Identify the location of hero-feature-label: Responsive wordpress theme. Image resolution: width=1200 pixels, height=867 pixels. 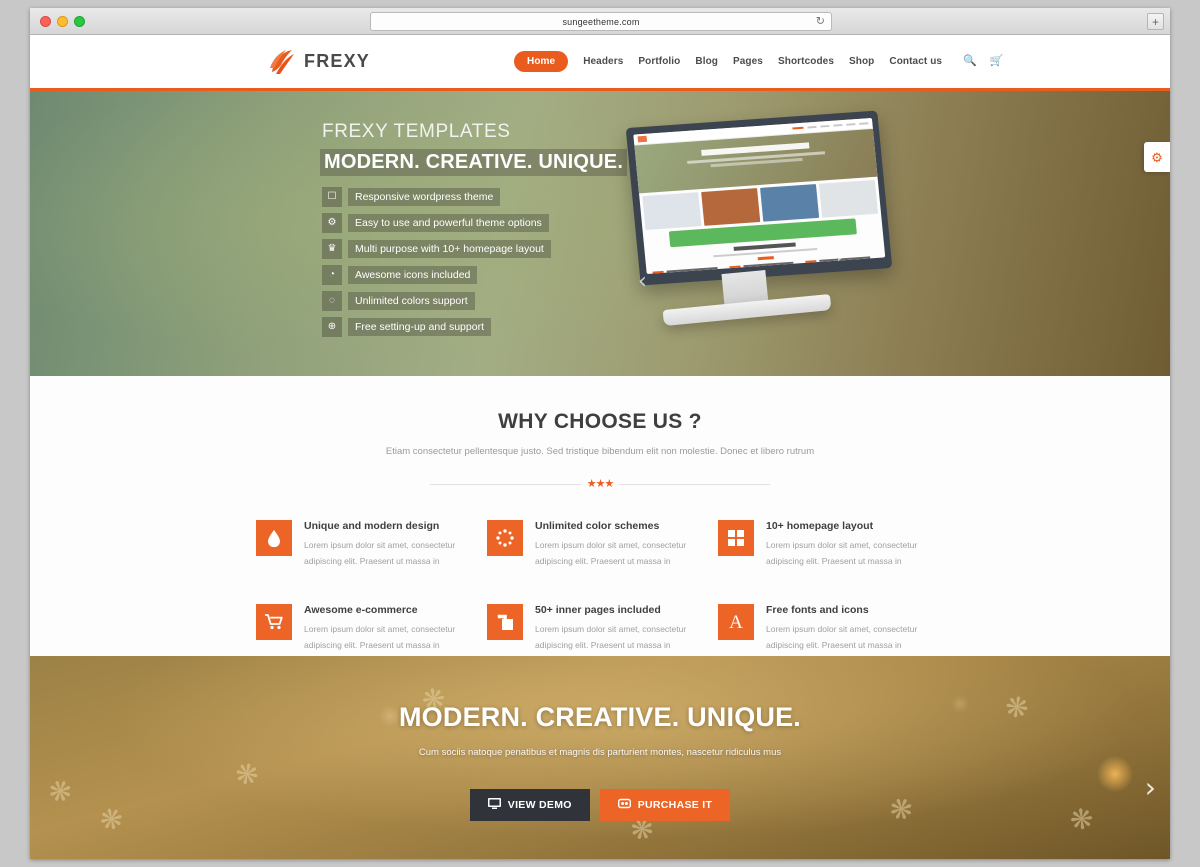
(424, 197).